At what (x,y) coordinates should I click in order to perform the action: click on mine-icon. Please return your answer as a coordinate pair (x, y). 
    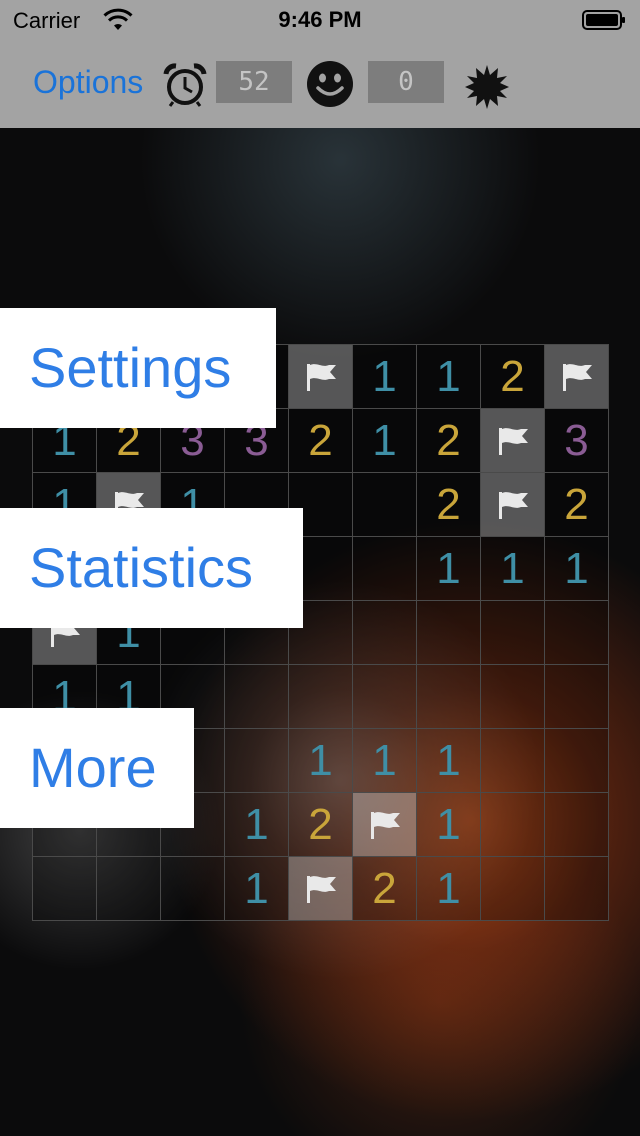
    Looking at the image, I should click on (487, 87).